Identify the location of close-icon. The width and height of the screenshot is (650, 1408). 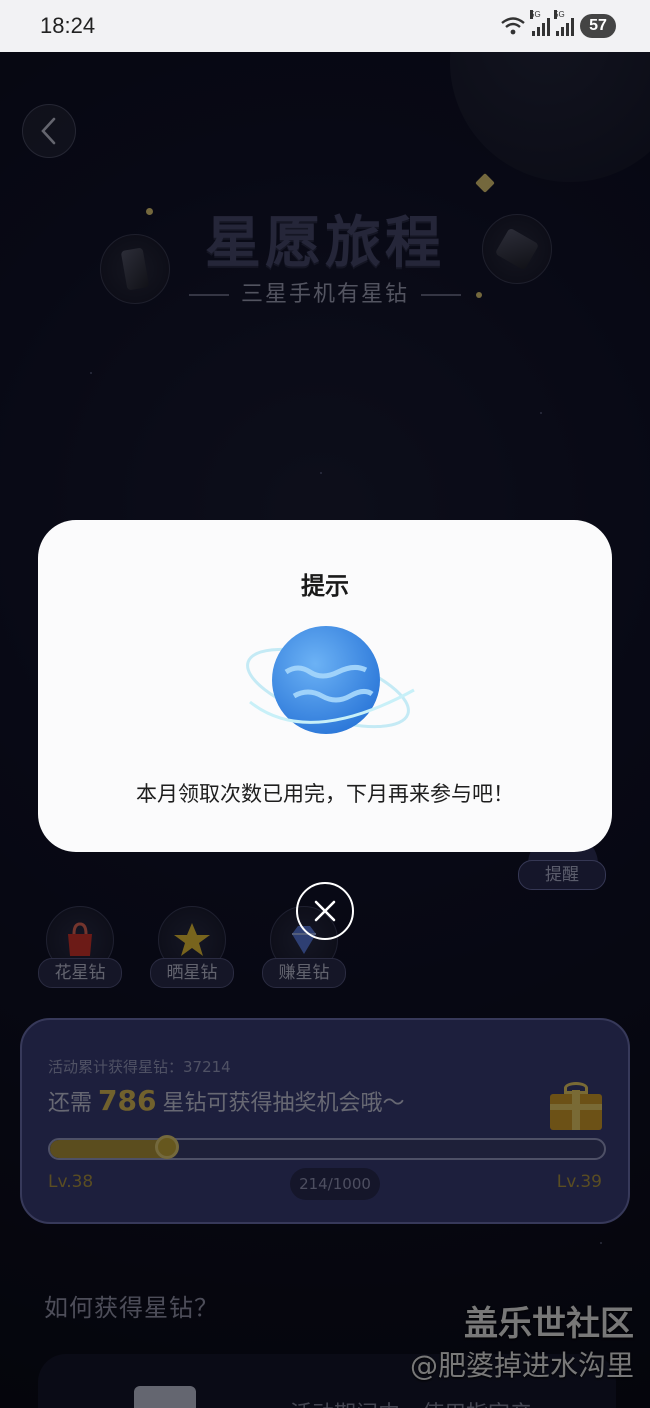
(325, 911).